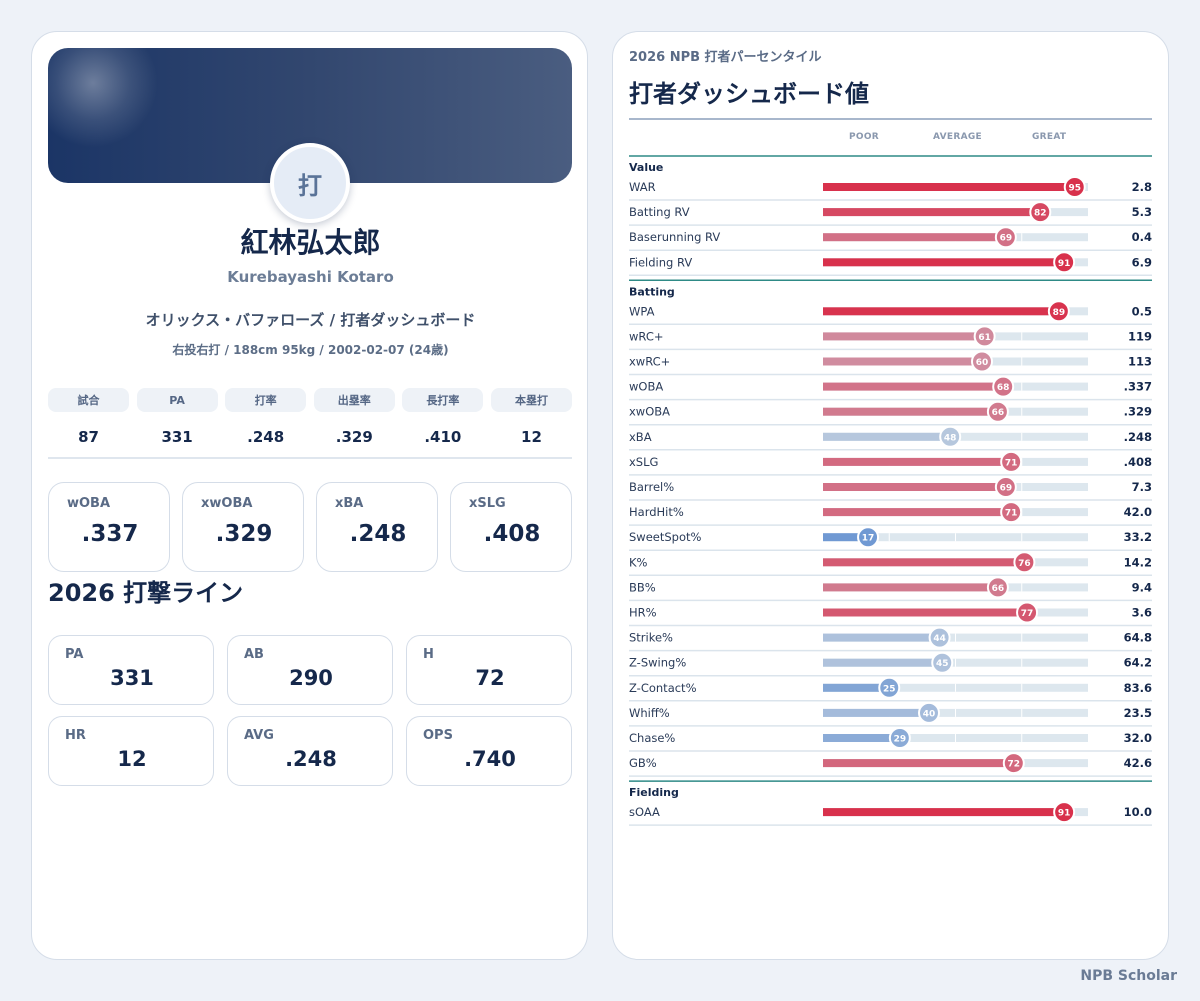 The width and height of the screenshot is (1200, 1001). I want to click on metric-row-value: 83.6, so click(1138, 688).